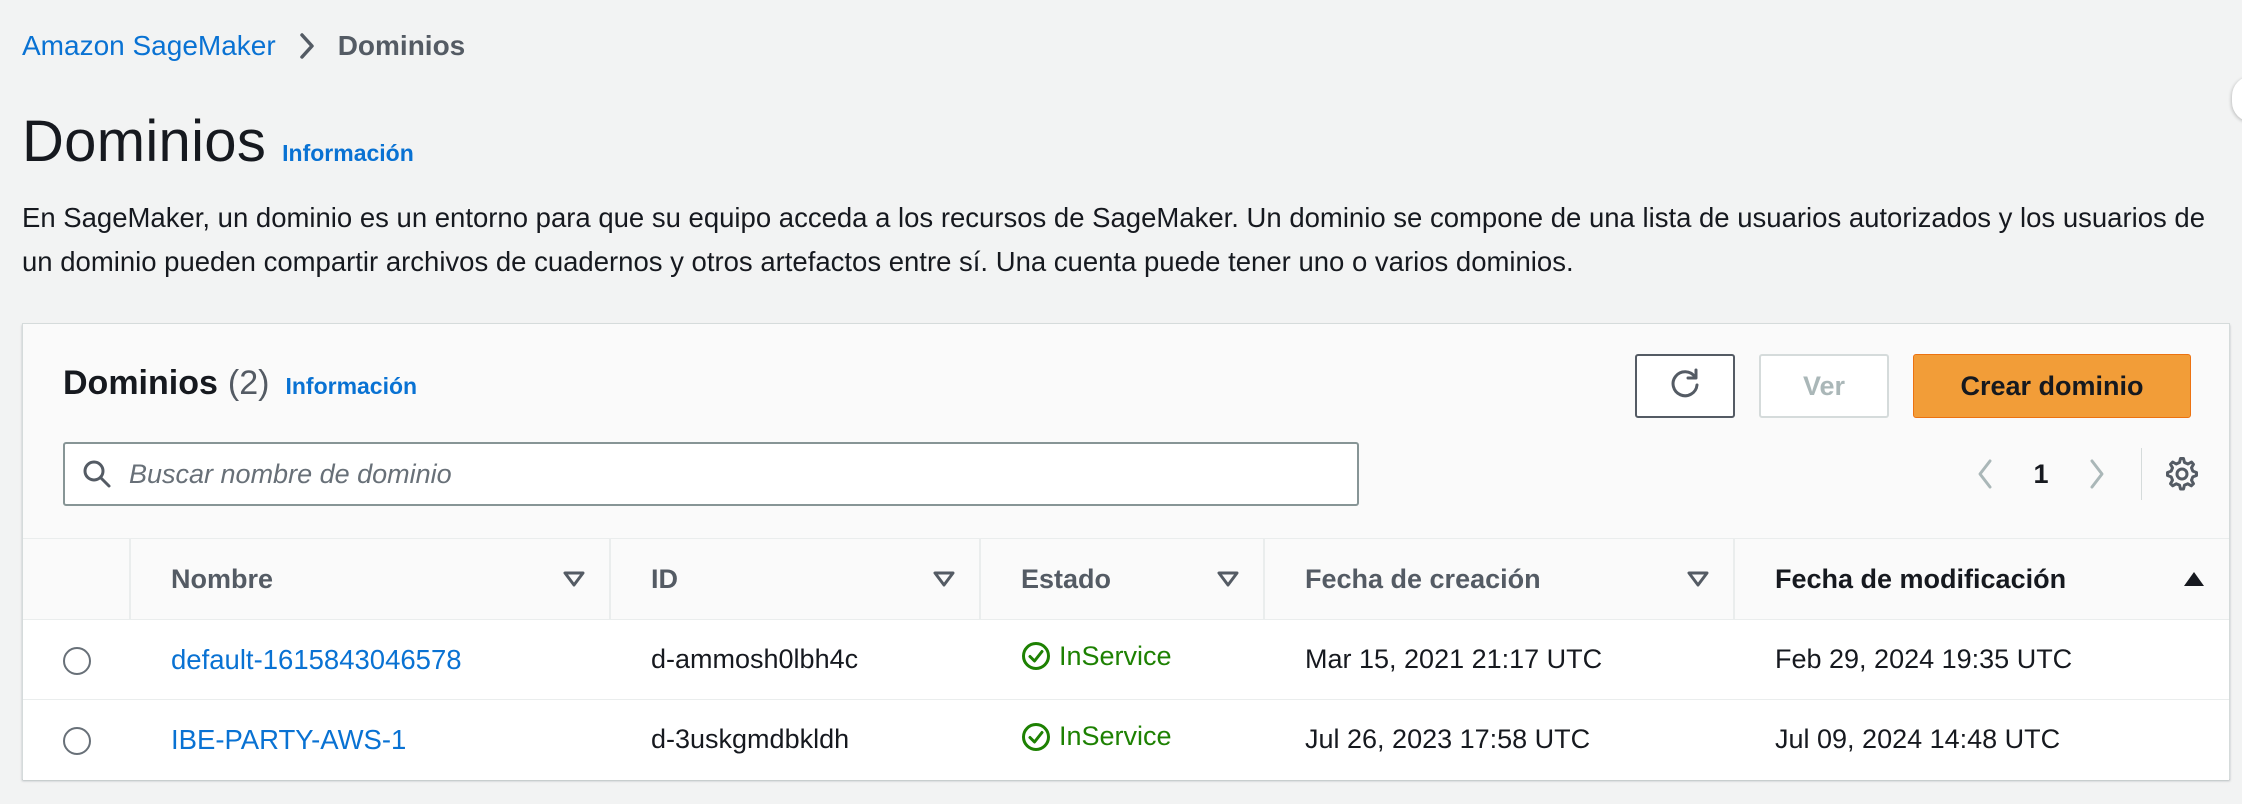 The image size is (2242, 804). Describe the element at coordinates (1066, 578) in the screenshot. I see `column-header-label: Estado` at that location.